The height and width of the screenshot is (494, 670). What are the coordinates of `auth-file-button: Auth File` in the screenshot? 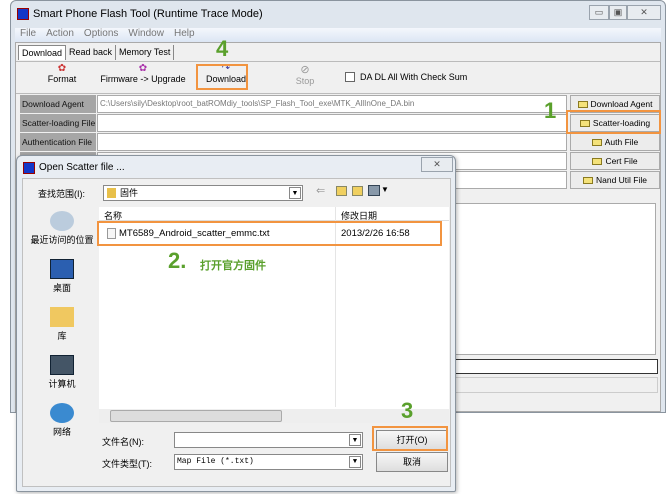 It's located at (615, 142).